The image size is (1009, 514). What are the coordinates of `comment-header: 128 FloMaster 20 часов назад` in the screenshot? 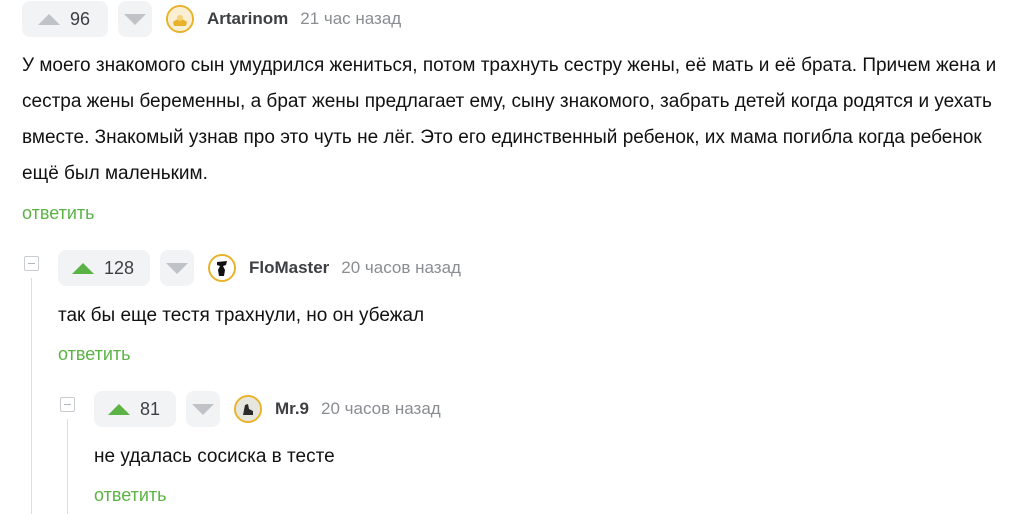 It's located at (259, 268).